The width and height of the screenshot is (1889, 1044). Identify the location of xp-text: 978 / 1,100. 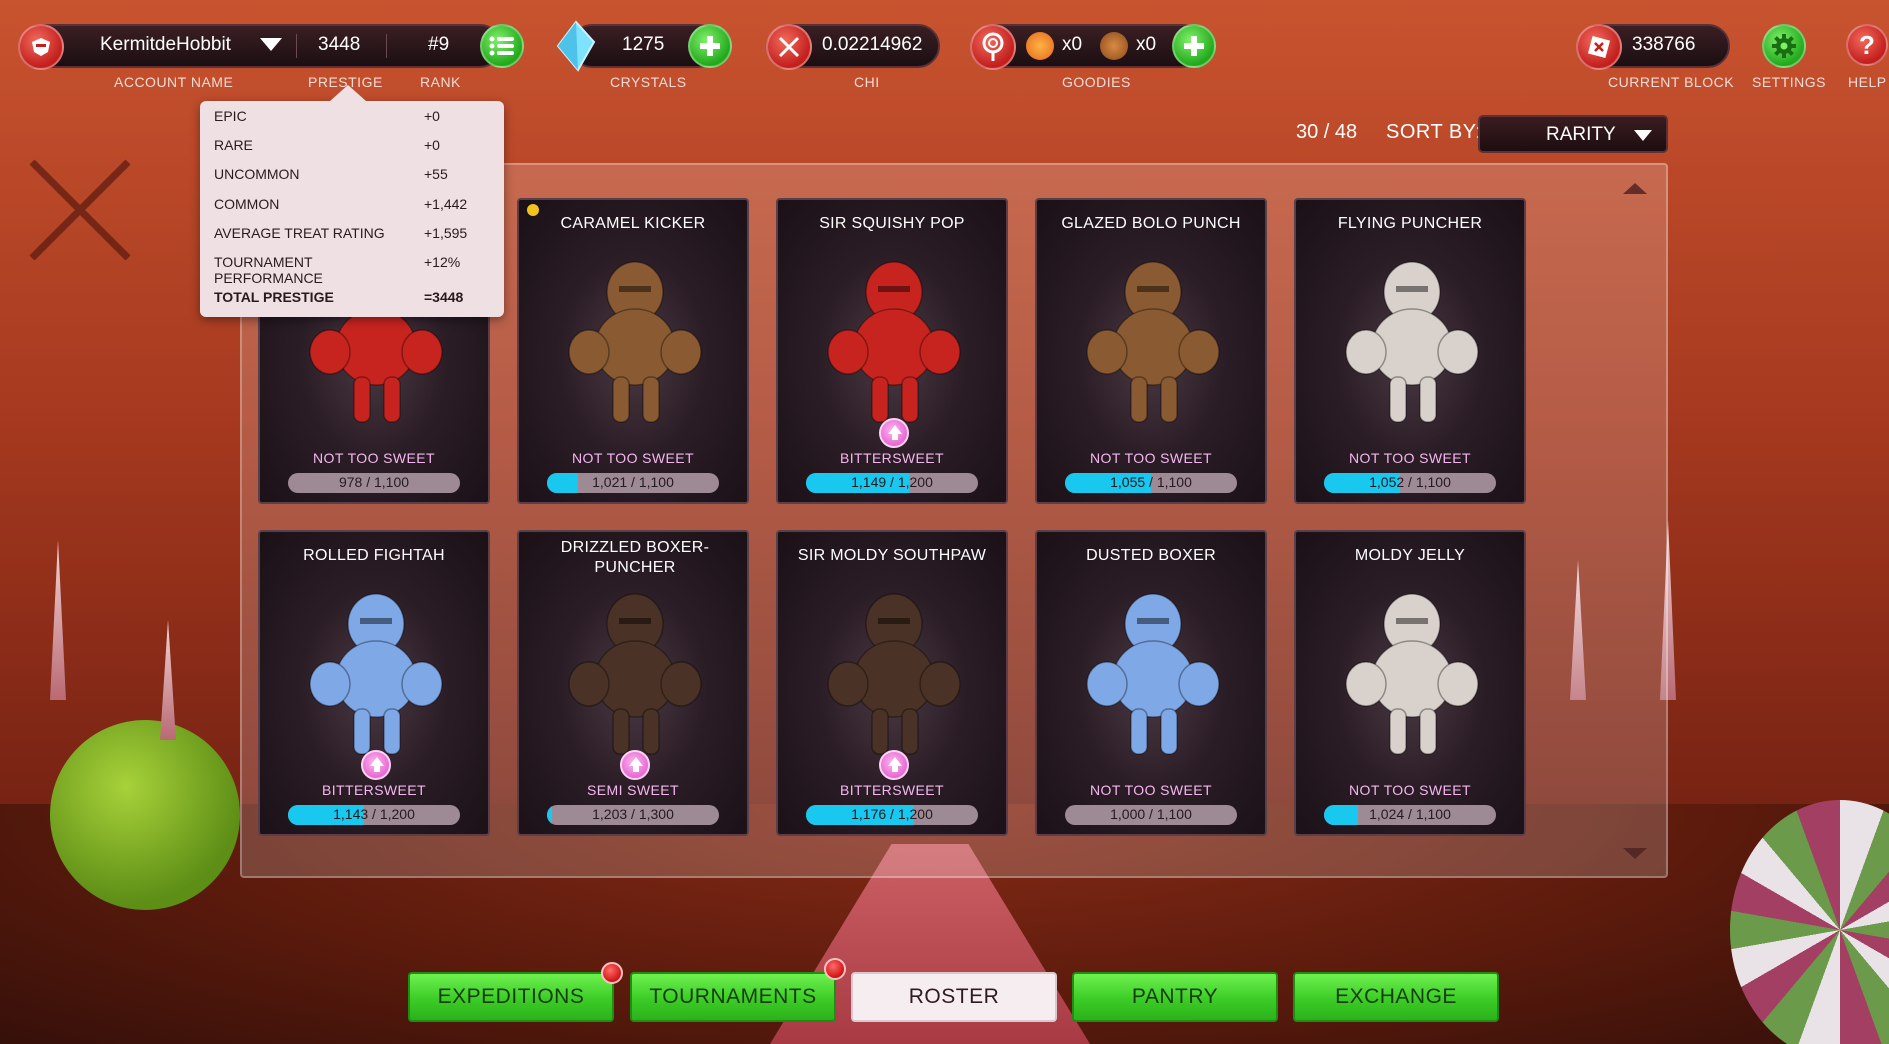
(374, 482).